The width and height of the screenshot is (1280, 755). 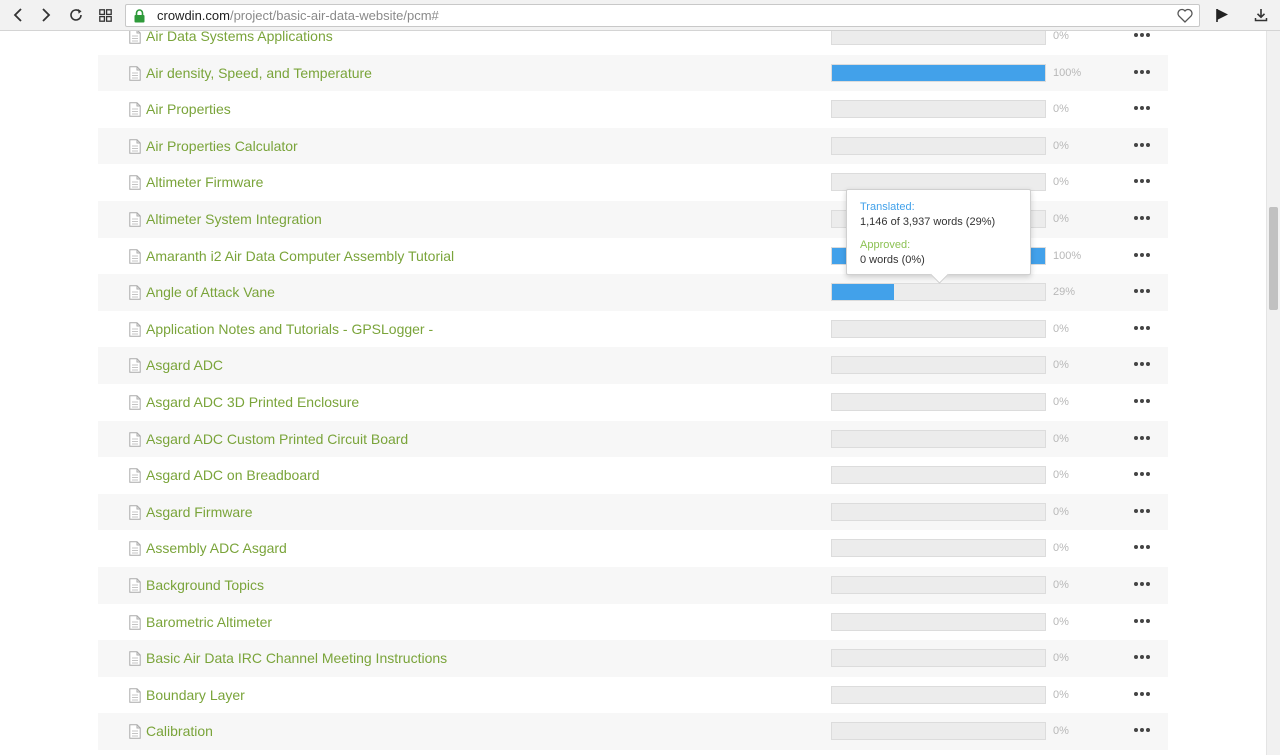 What do you see at coordinates (199, 512) in the screenshot?
I see `file-name-link: Asgard Firmware` at bounding box center [199, 512].